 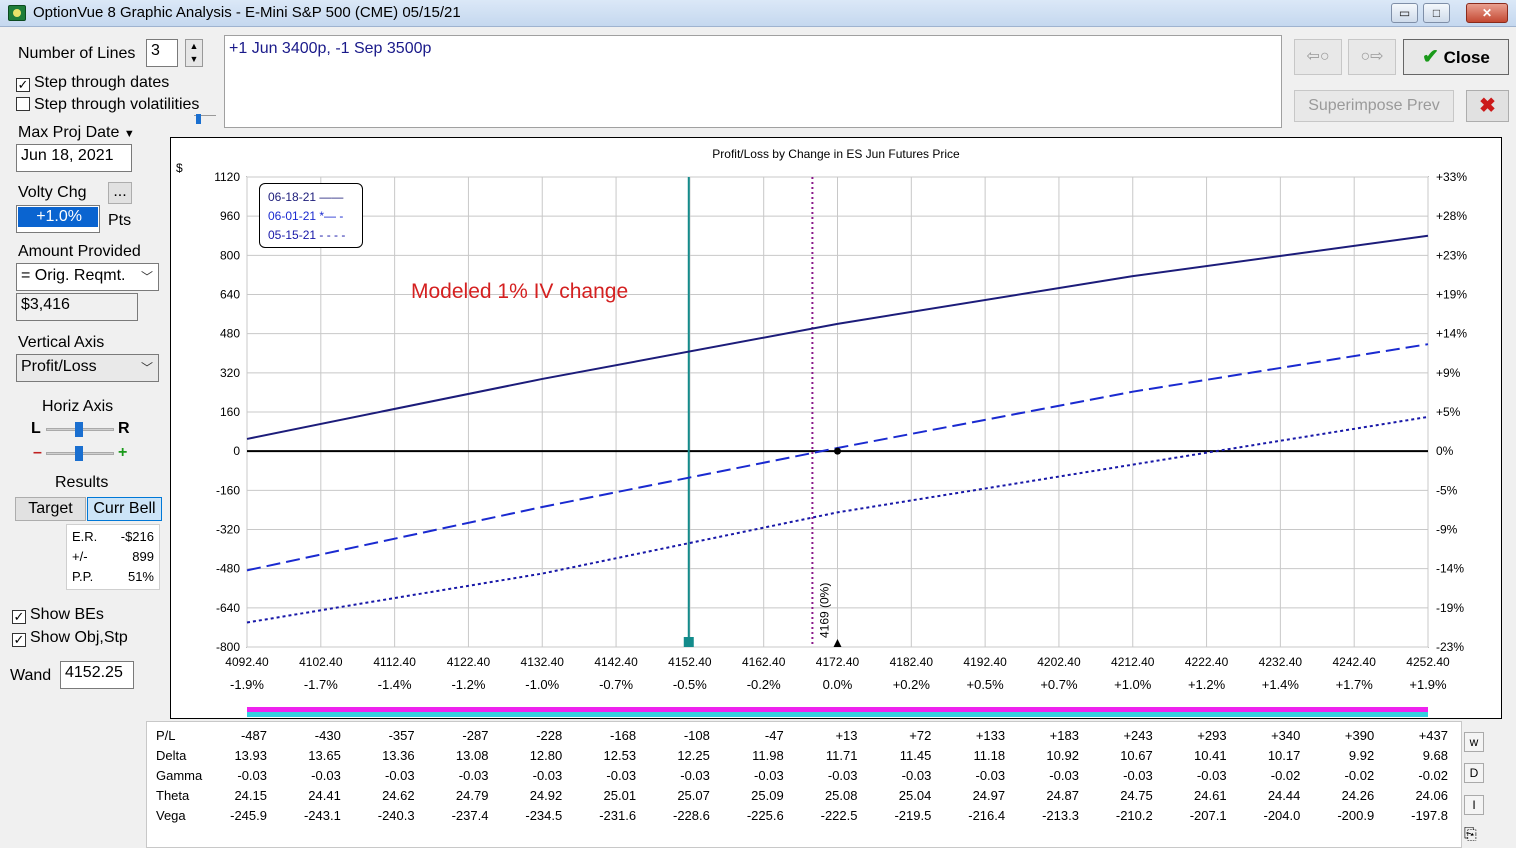 I want to click on y-tick-label: -480, so click(x=228, y=569).